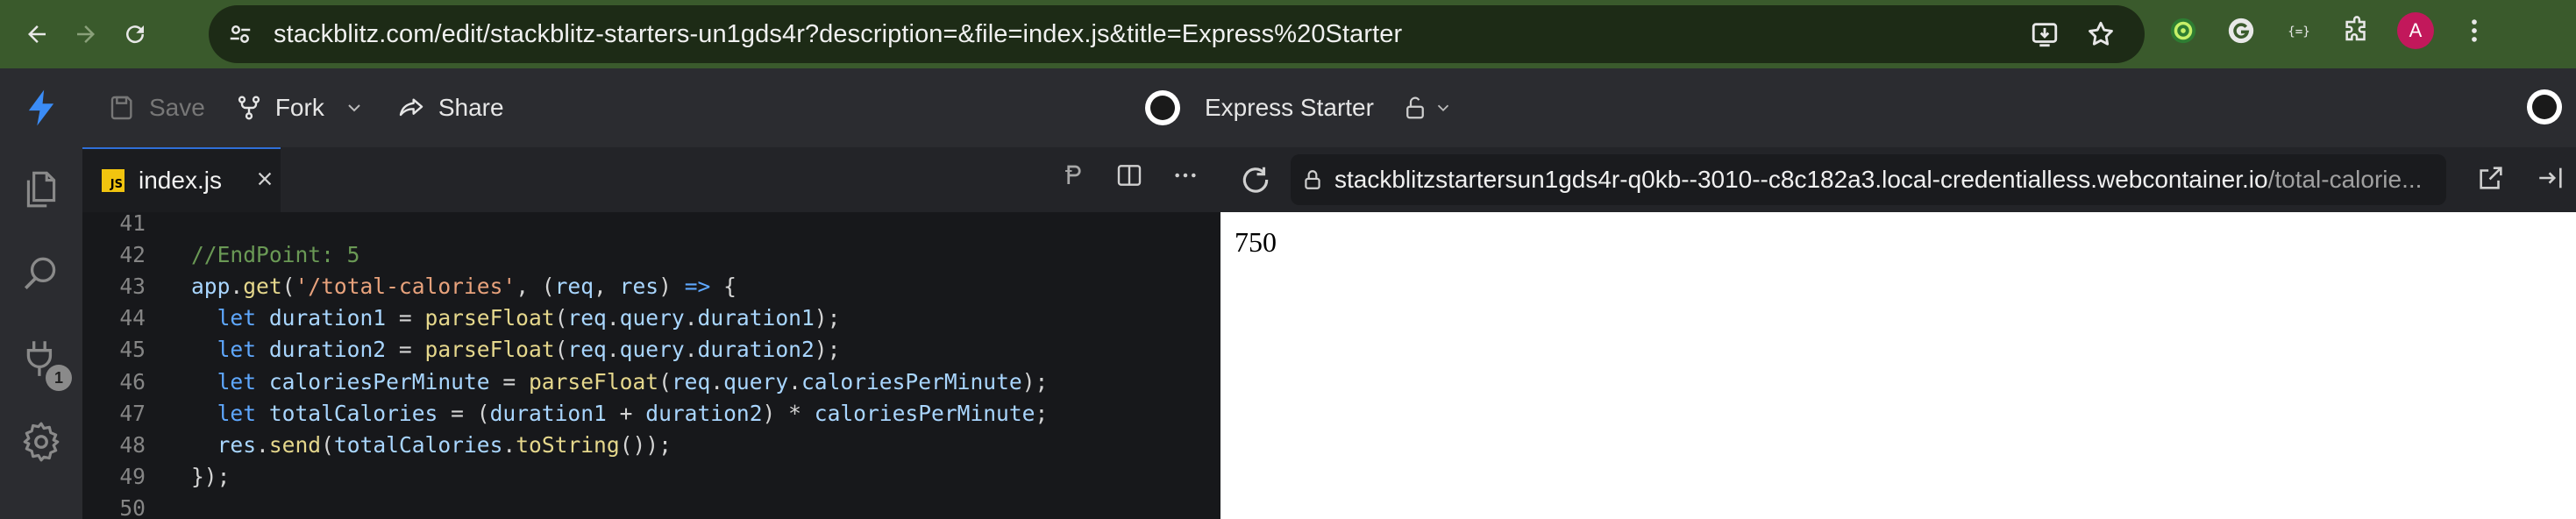 Image resolution: width=2576 pixels, height=519 pixels. I want to click on code-token: send, so click(295, 444).